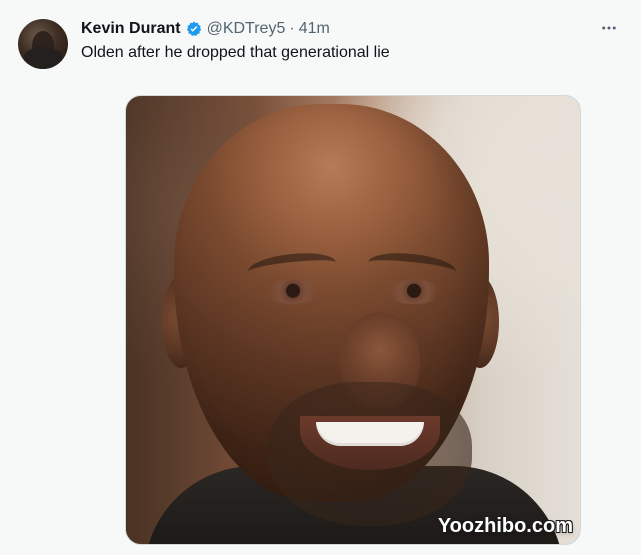 The image size is (641, 555). I want to click on tweet-time: 41m, so click(314, 29).